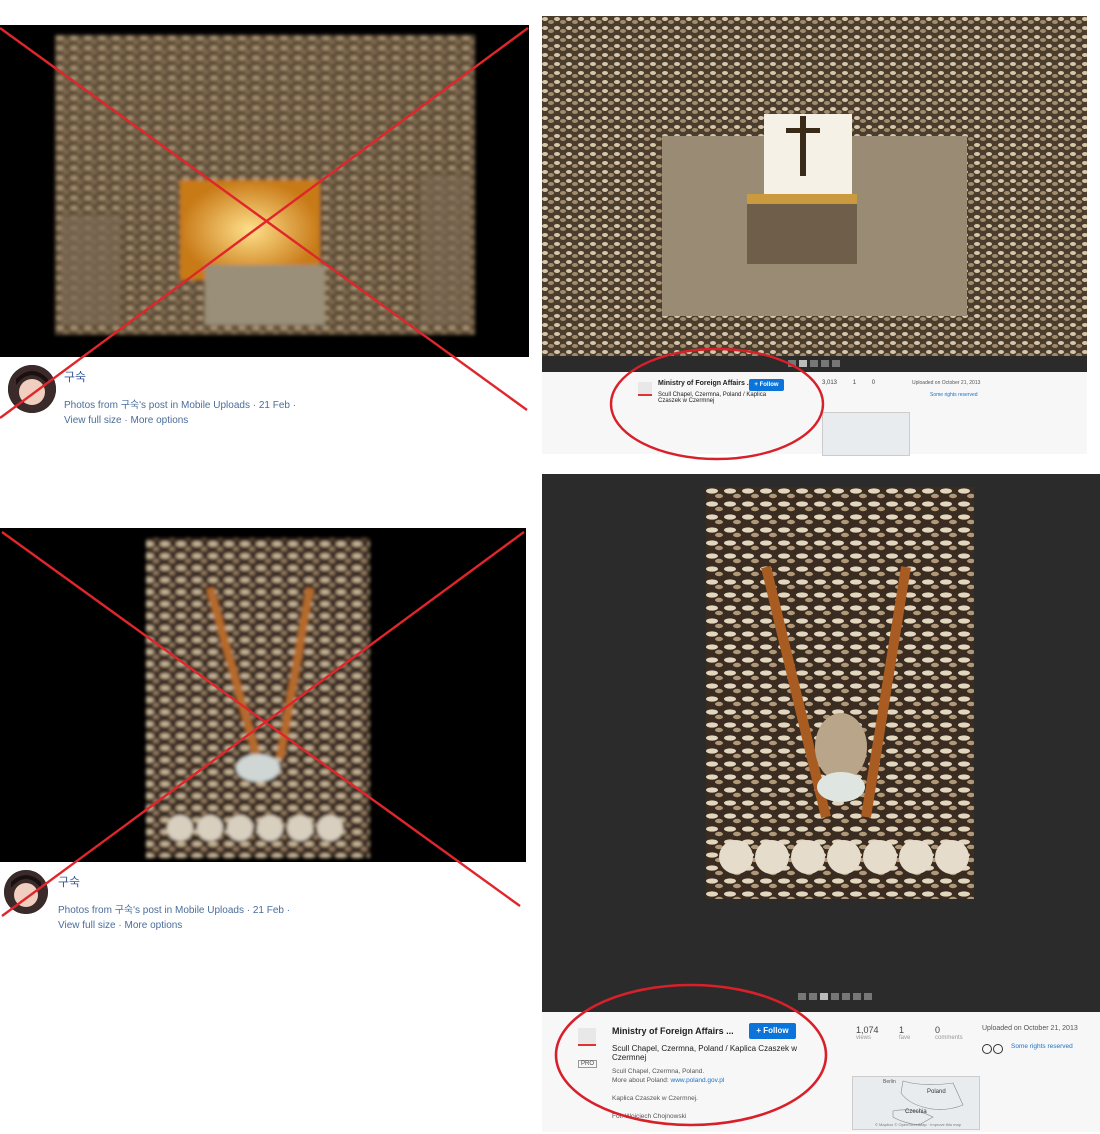 The image size is (1100, 1134). I want to click on desc-line-2: More about Poland: www.poland.gov.pl, so click(707, 1080).